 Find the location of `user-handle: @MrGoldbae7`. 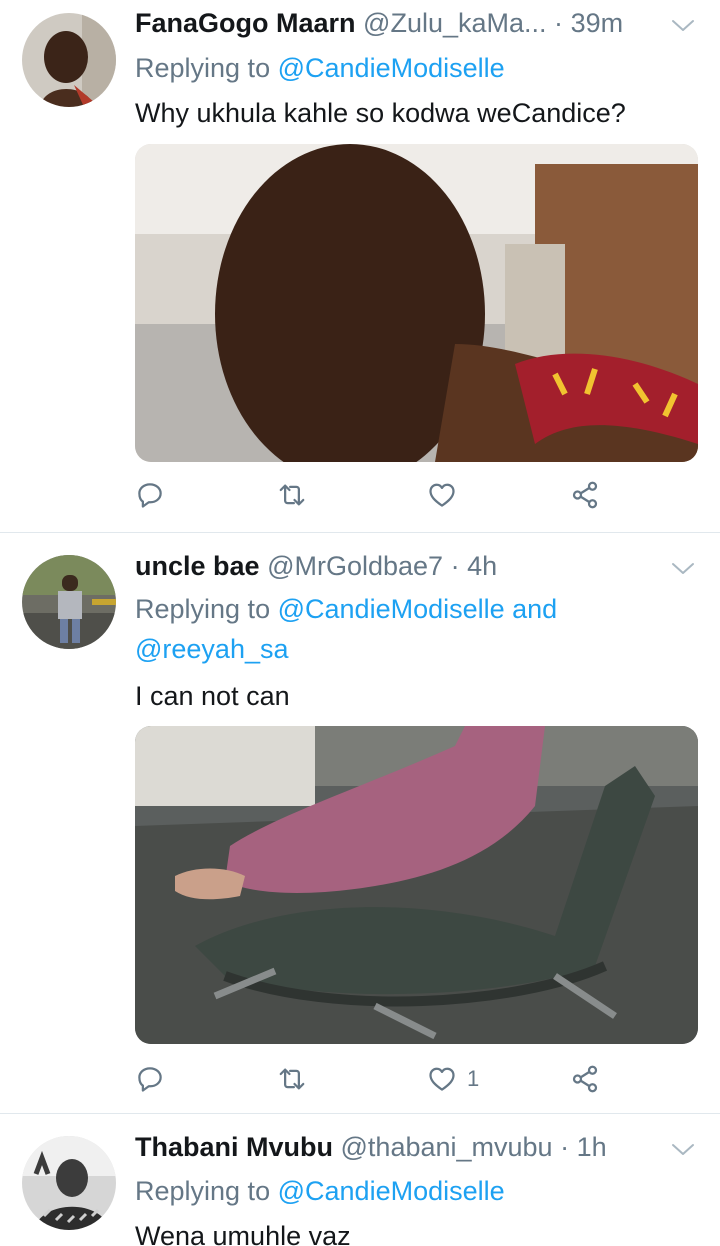

user-handle: @MrGoldbae7 is located at coordinates (355, 566).